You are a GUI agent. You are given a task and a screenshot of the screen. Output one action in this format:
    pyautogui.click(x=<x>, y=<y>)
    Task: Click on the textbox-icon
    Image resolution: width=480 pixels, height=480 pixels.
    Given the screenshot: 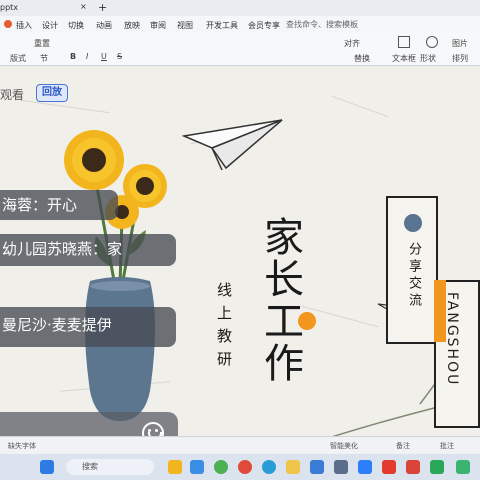 What is the action you would take?
    pyautogui.click(x=404, y=42)
    